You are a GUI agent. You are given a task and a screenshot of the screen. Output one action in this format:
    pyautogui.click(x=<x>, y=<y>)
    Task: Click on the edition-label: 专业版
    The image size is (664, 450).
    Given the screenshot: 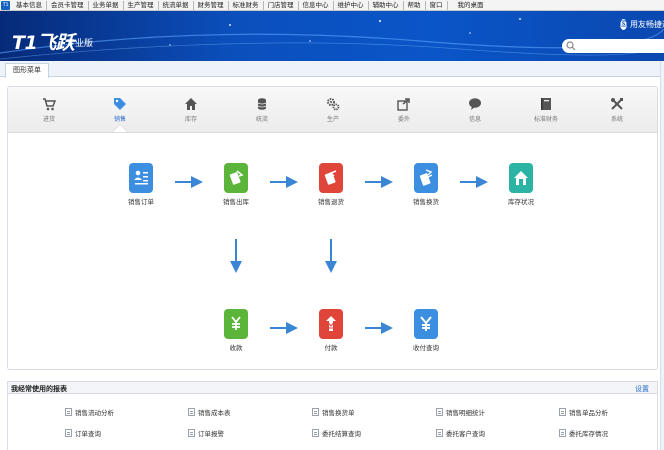 What is the action you would take?
    pyautogui.click(x=80, y=43)
    